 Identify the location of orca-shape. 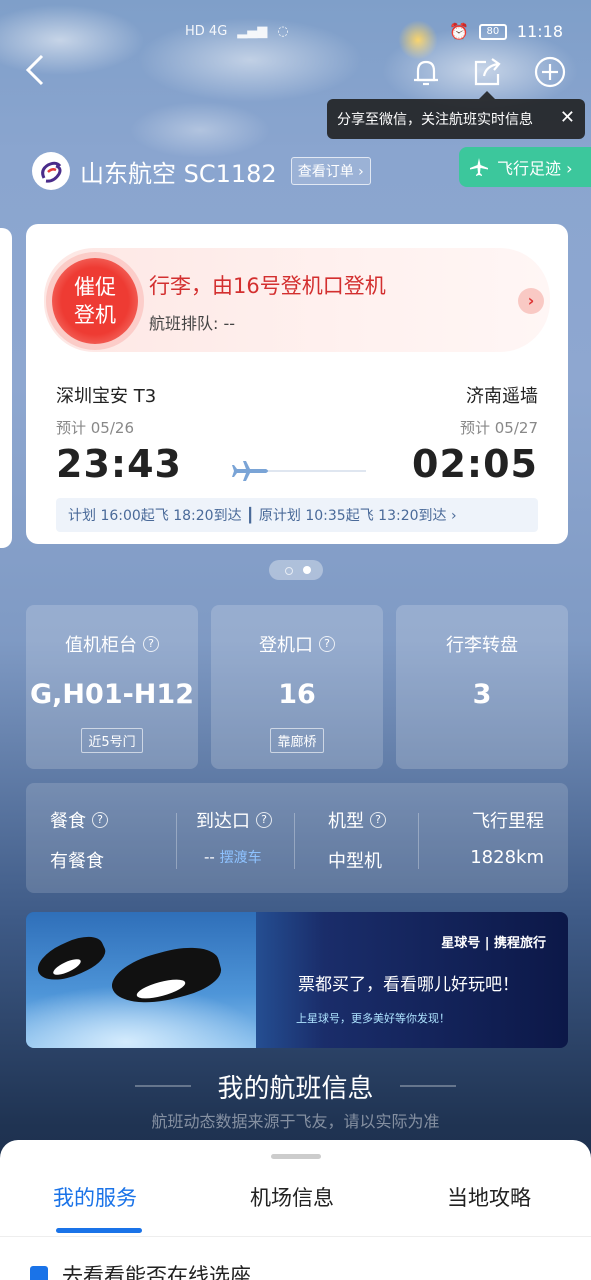
(166, 976).